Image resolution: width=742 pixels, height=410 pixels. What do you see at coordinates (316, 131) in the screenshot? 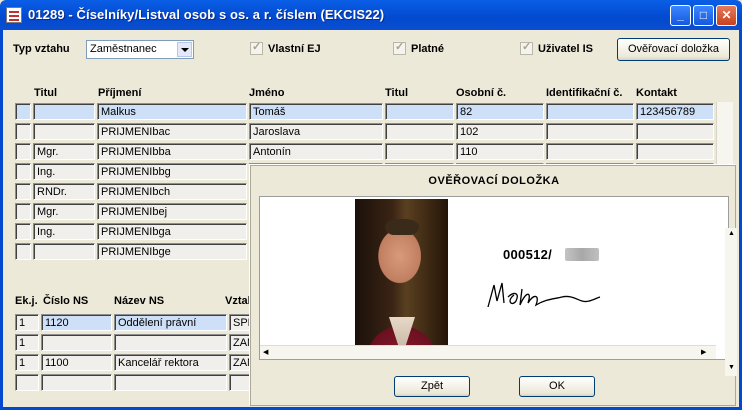
I see `person-cell-jmeno: Jaroslava` at bounding box center [316, 131].